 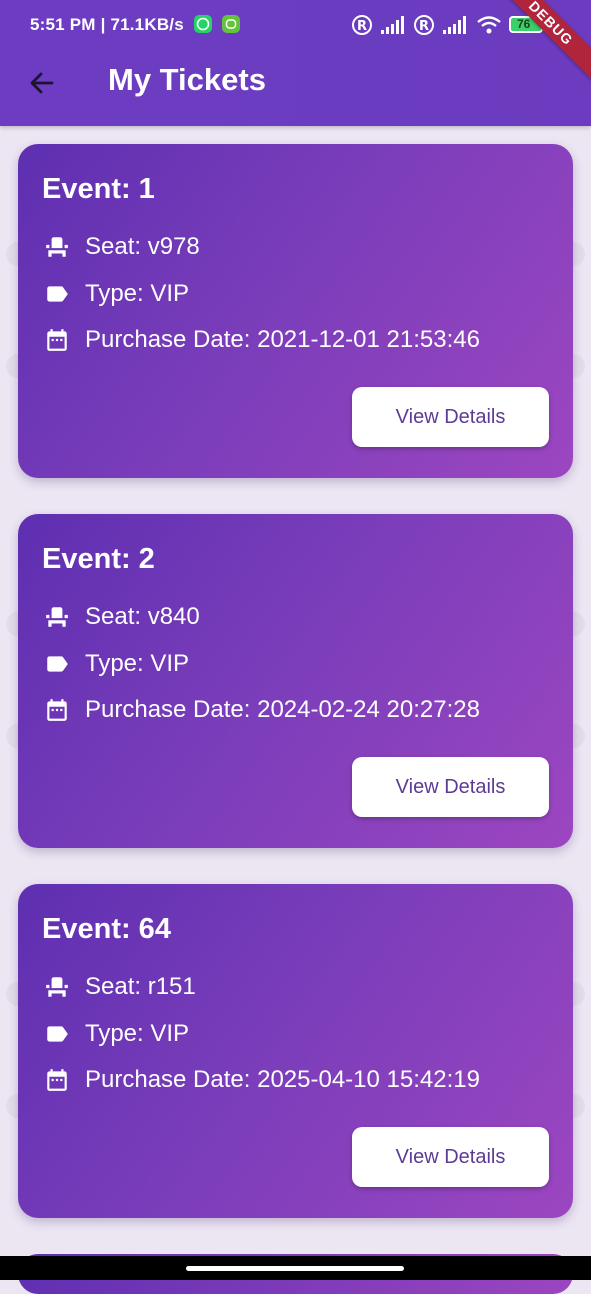 I want to click on purchase-date-row: Purchase Date: 2021-12-01 21:53:46, so click(x=261, y=340).